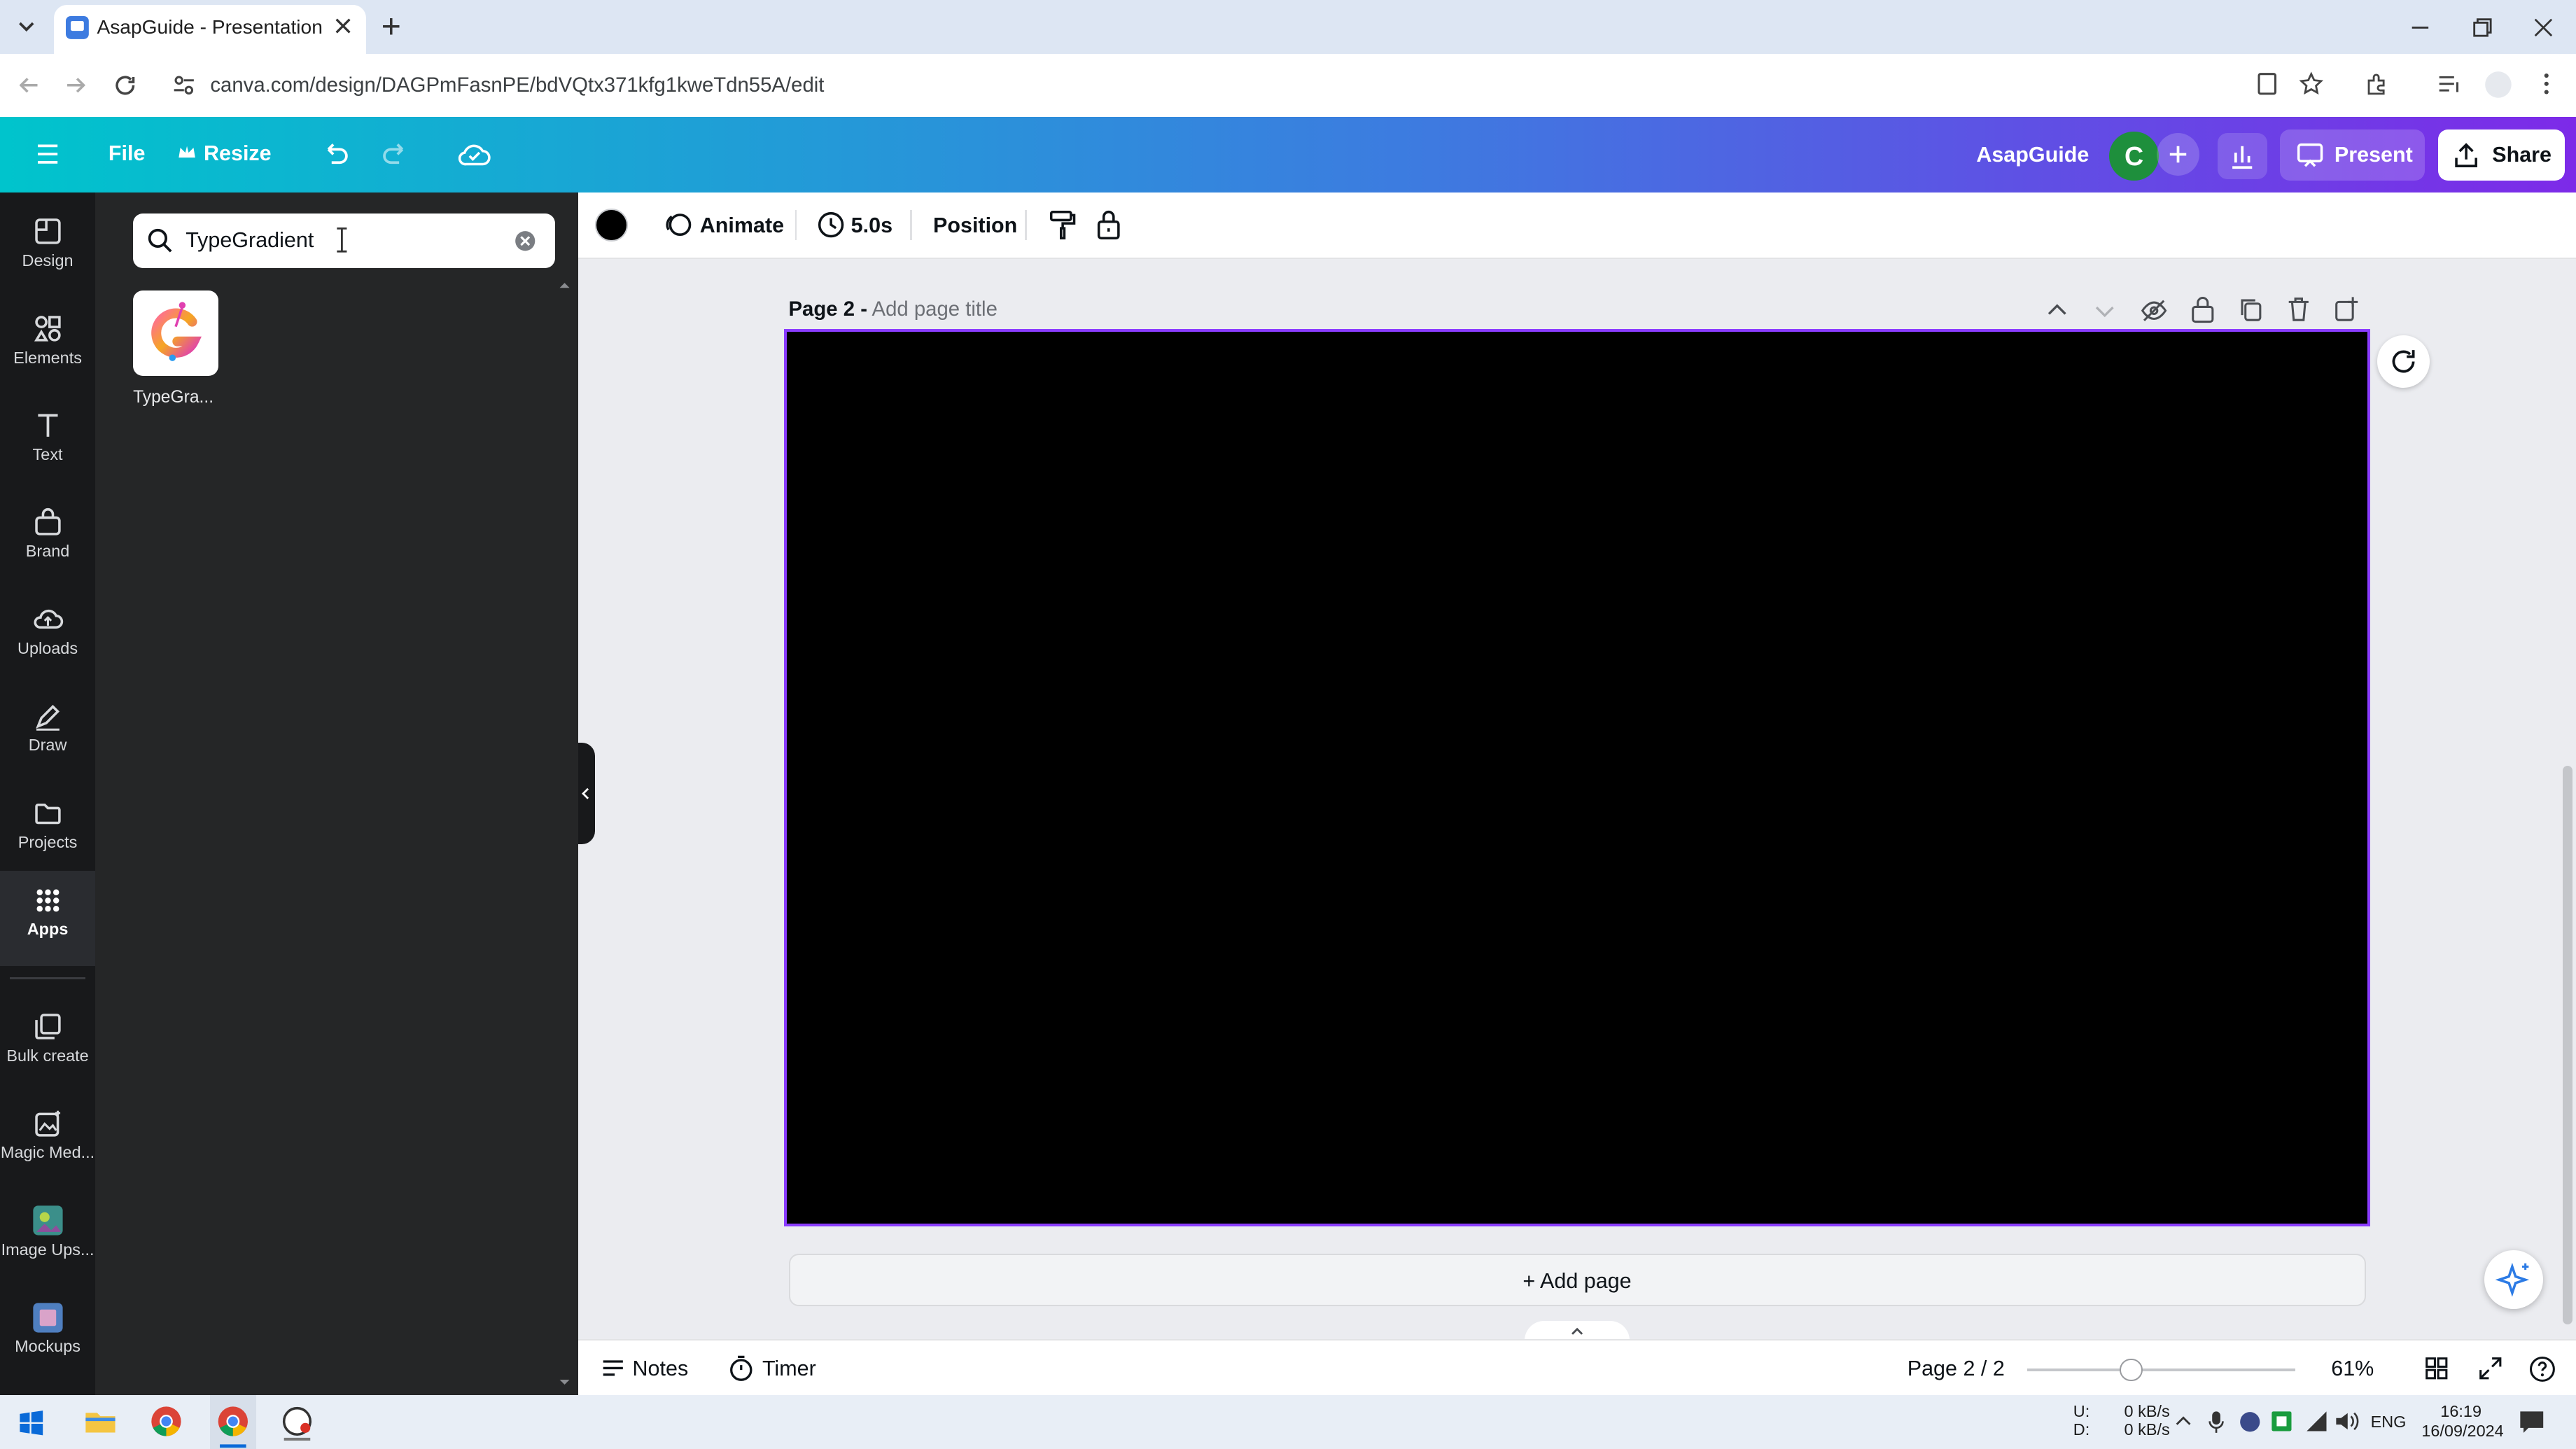 Image resolution: width=2576 pixels, height=1449 pixels. What do you see at coordinates (233, 1421) in the screenshot?
I see `chrome-active-taskbar-button` at bounding box center [233, 1421].